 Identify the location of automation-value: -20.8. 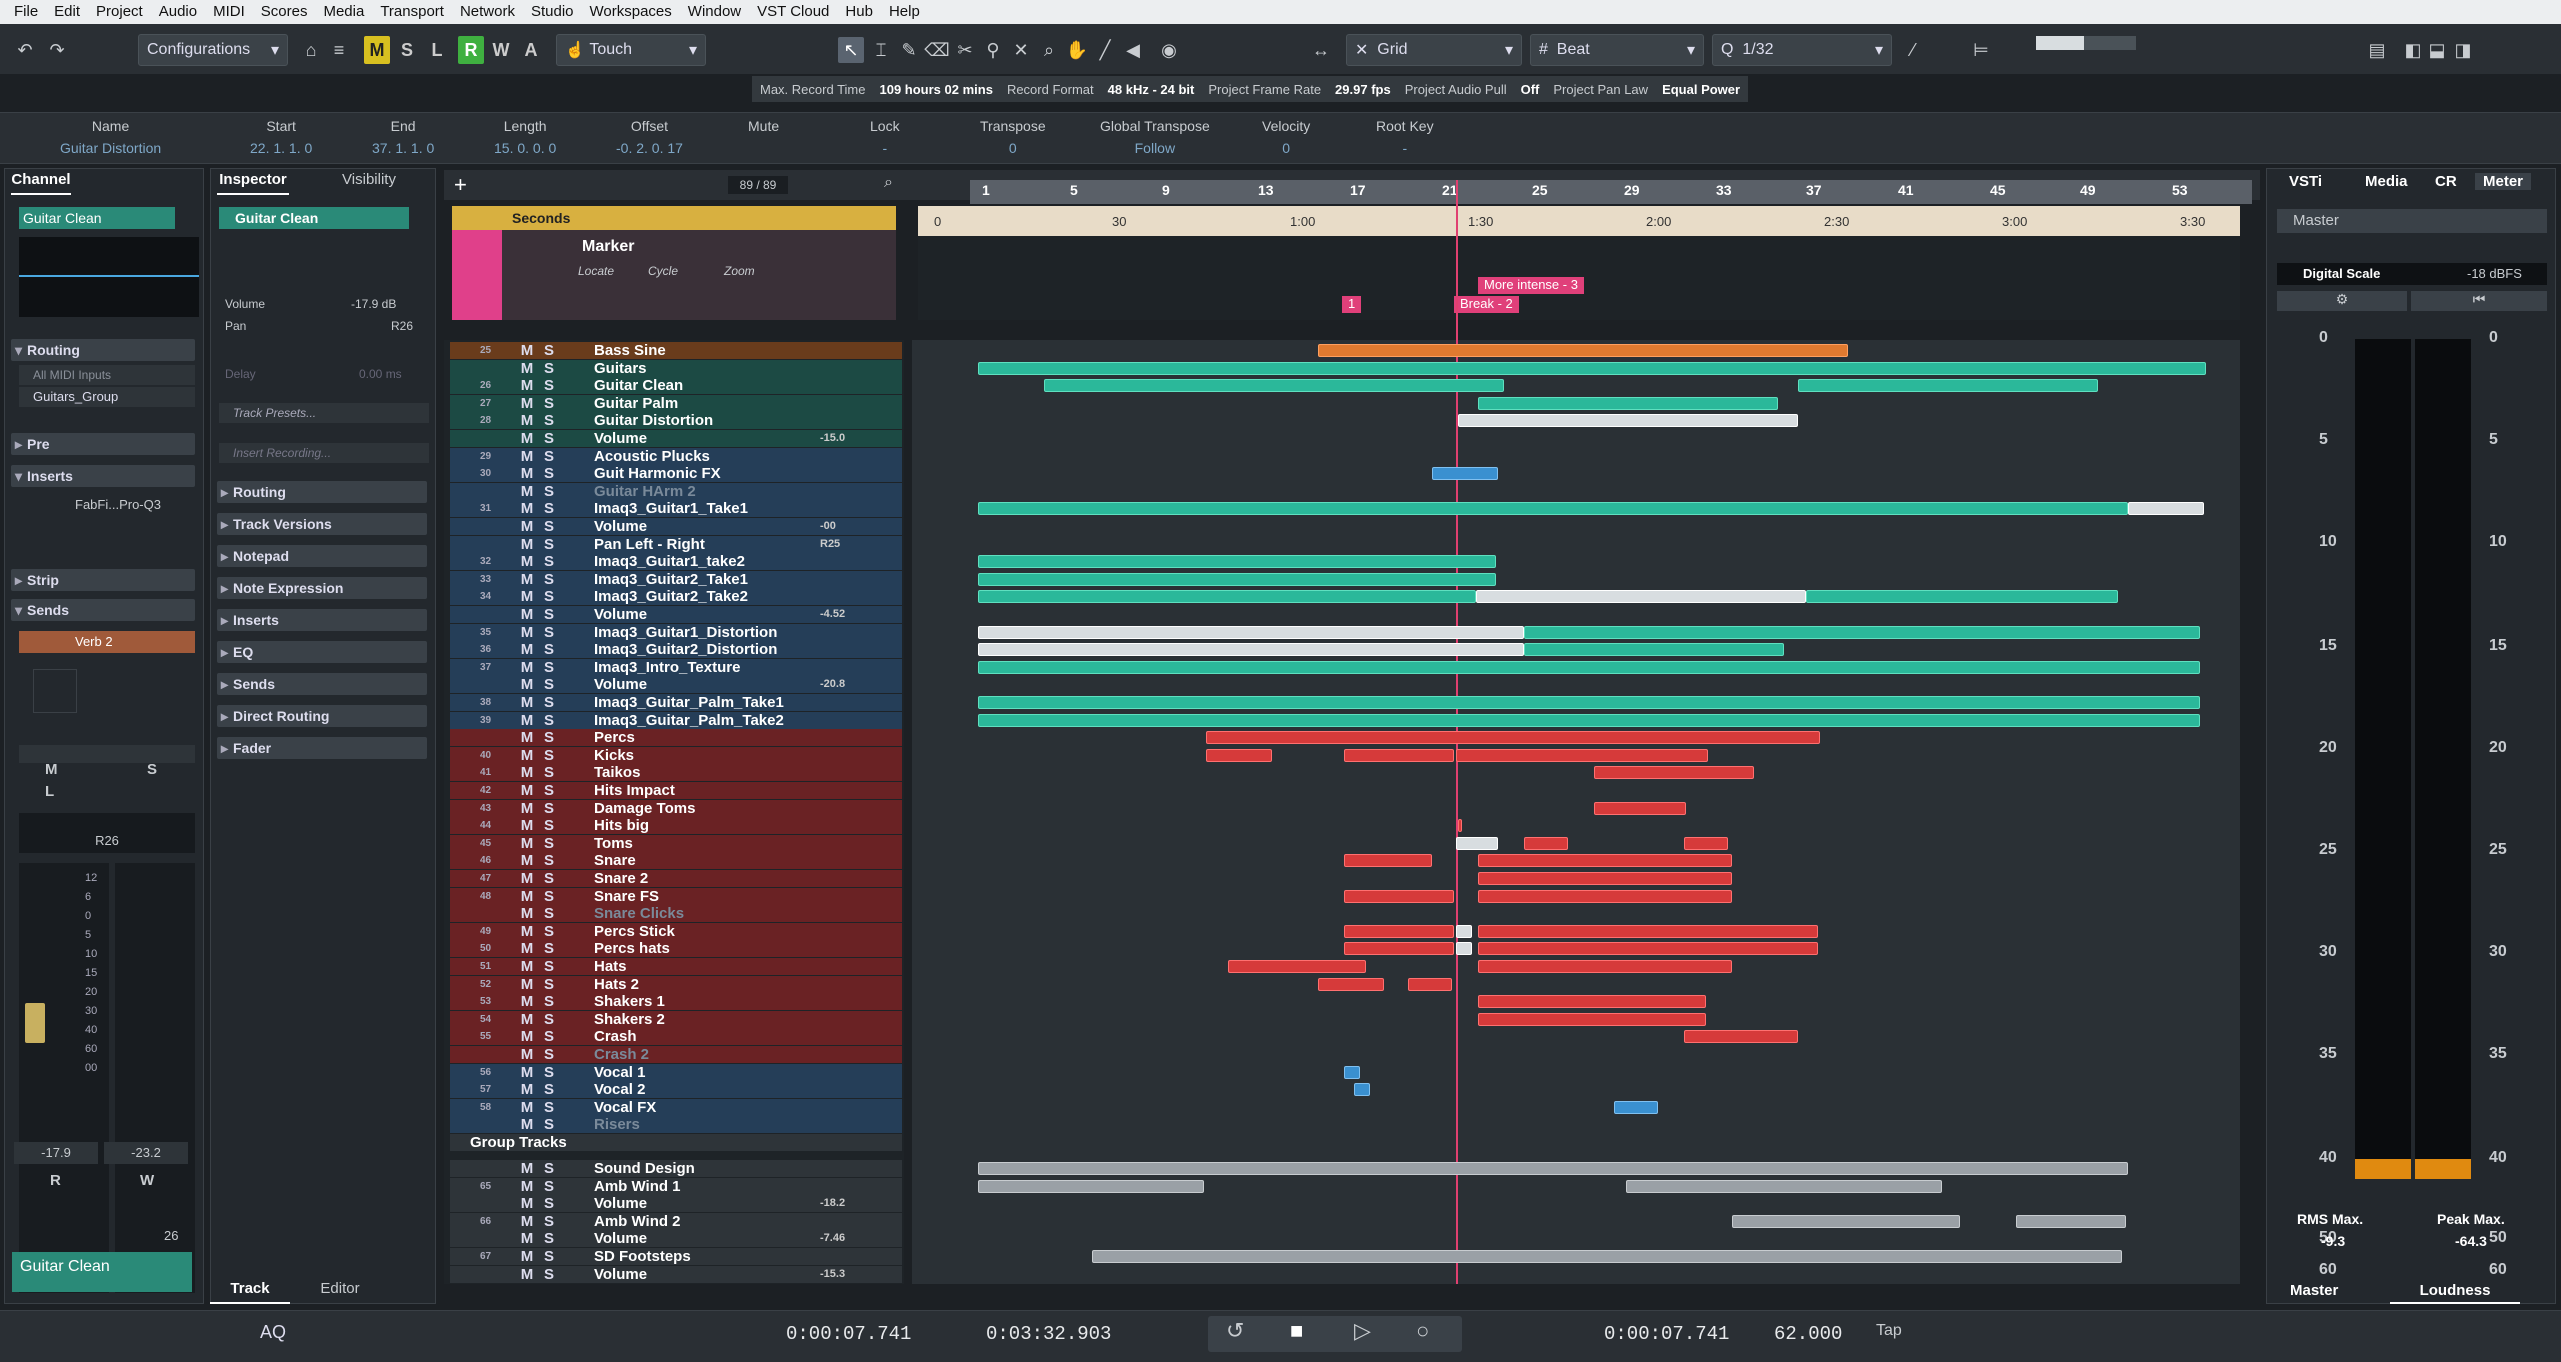
(832, 684).